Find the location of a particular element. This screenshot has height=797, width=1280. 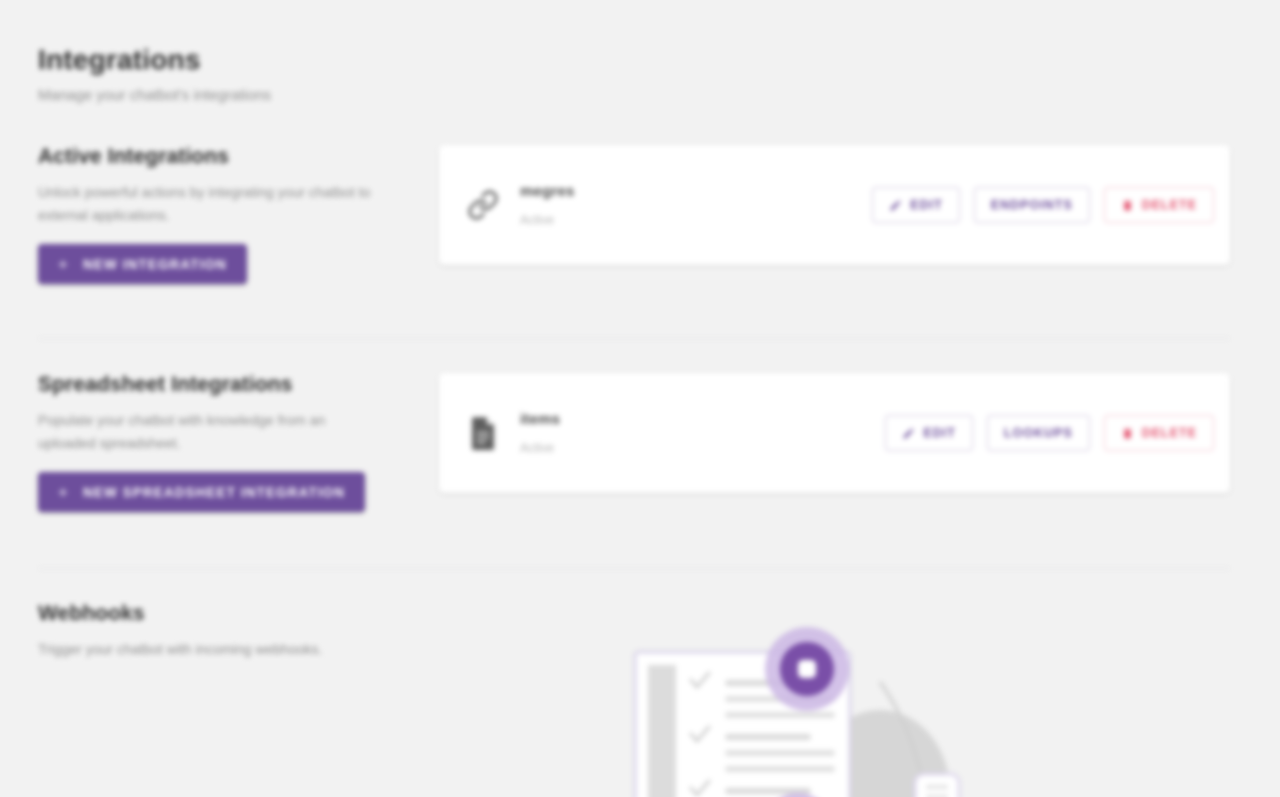

document-icon is located at coordinates (483, 433).